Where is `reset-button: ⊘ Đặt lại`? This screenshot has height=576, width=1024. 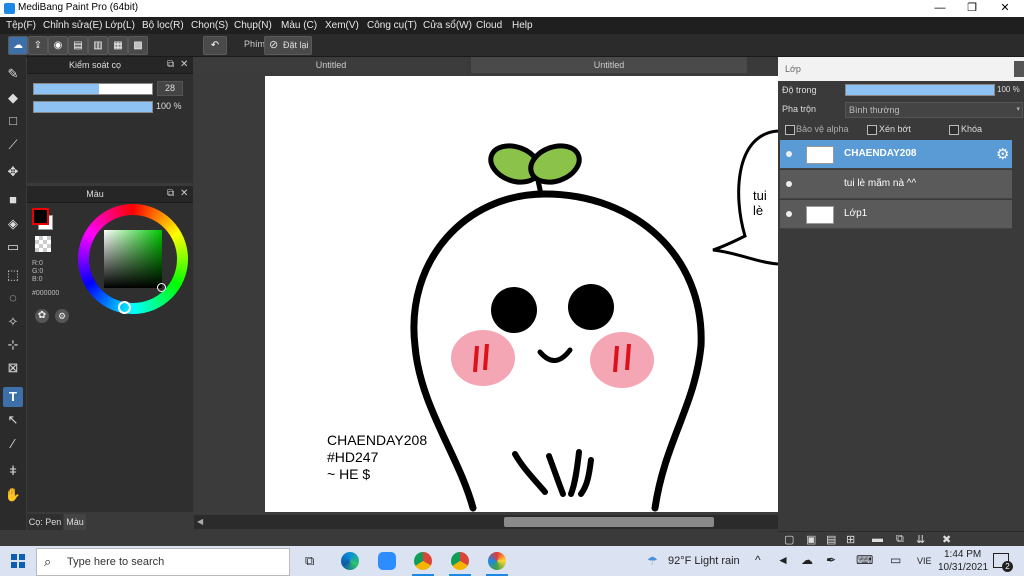
reset-button: ⊘ Đặt lại is located at coordinates (288, 45).